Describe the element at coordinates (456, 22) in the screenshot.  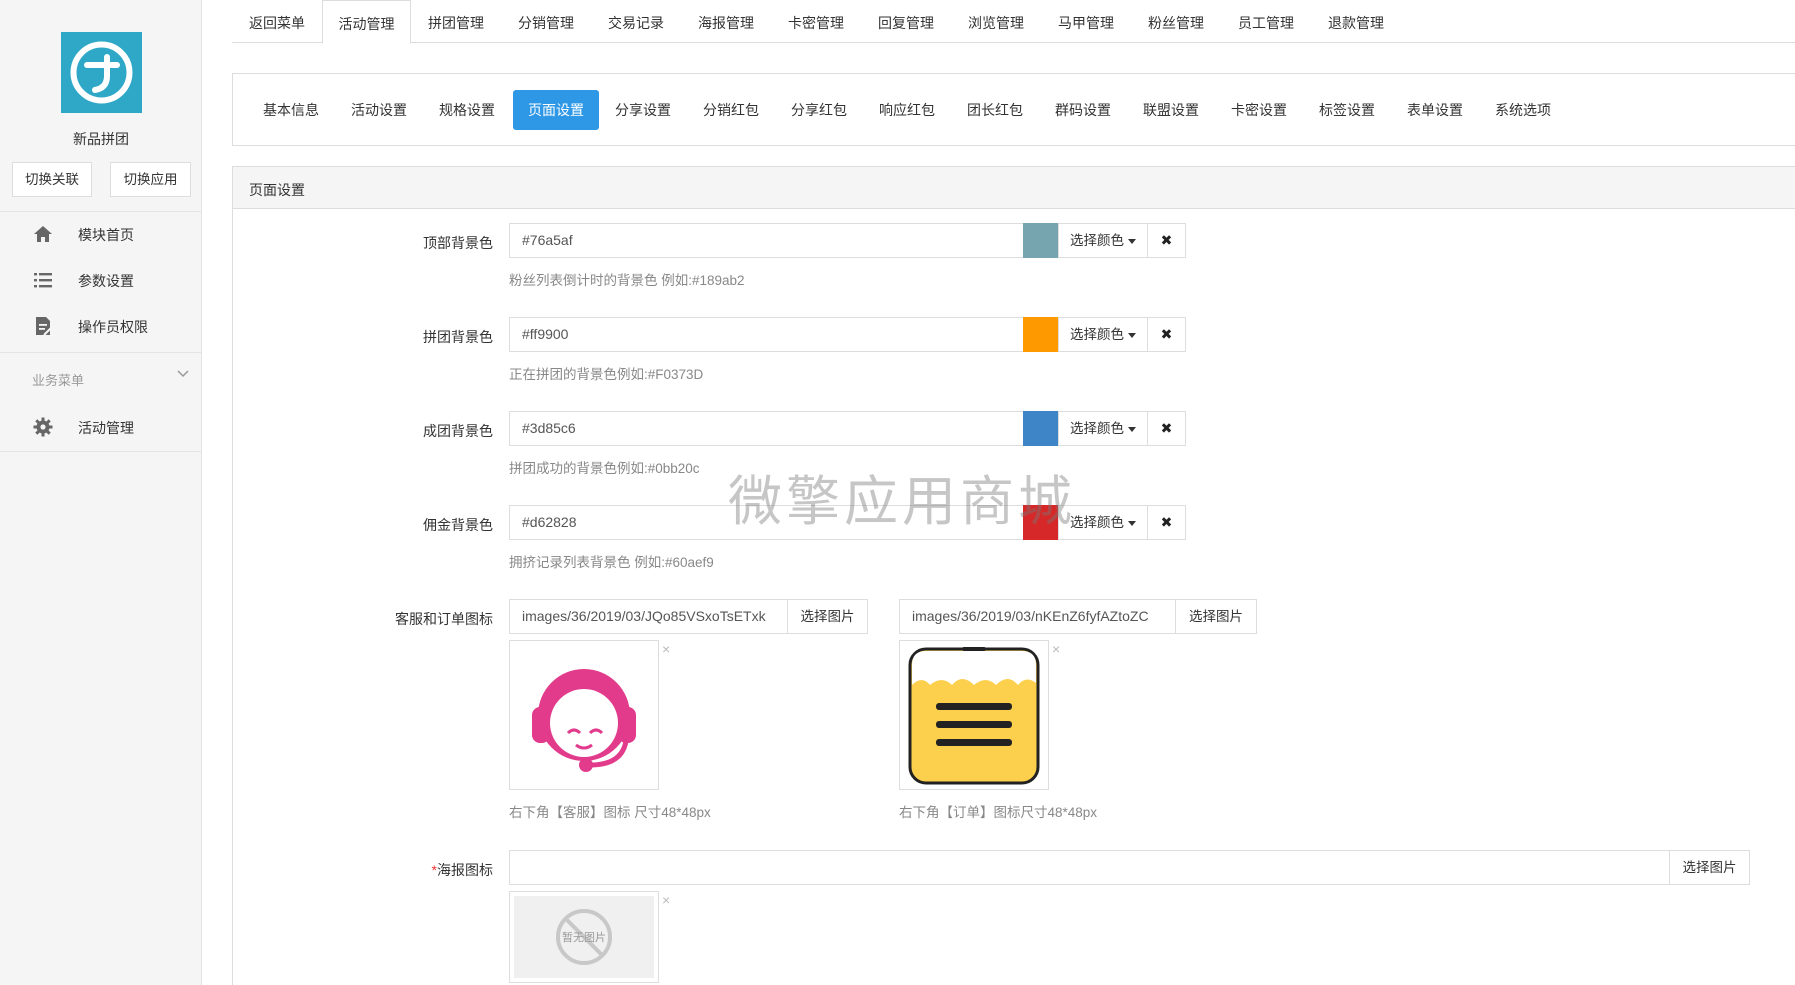
I see `tab-group-management: 拼团管理` at that location.